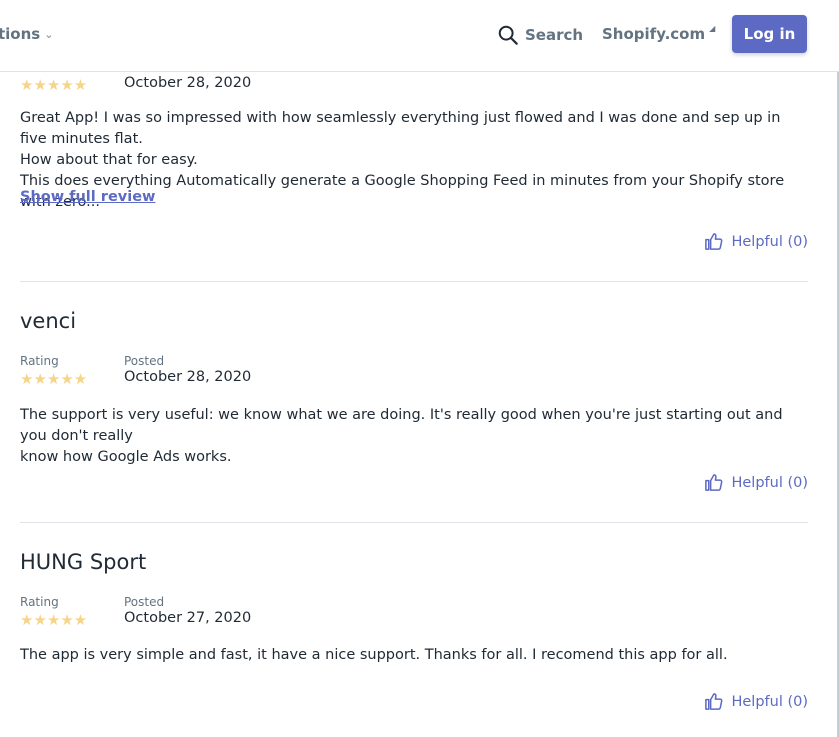 The height and width of the screenshot is (737, 839). What do you see at coordinates (654, 34) in the screenshot?
I see `shopify-com-label: Shopify.com` at bounding box center [654, 34].